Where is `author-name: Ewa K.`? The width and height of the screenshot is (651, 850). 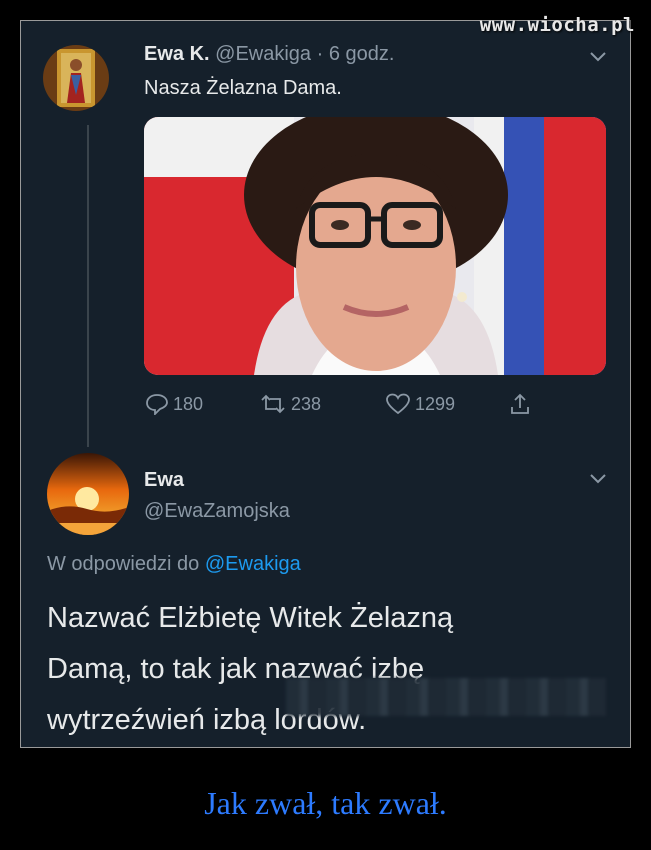 author-name: Ewa K. is located at coordinates (177, 54).